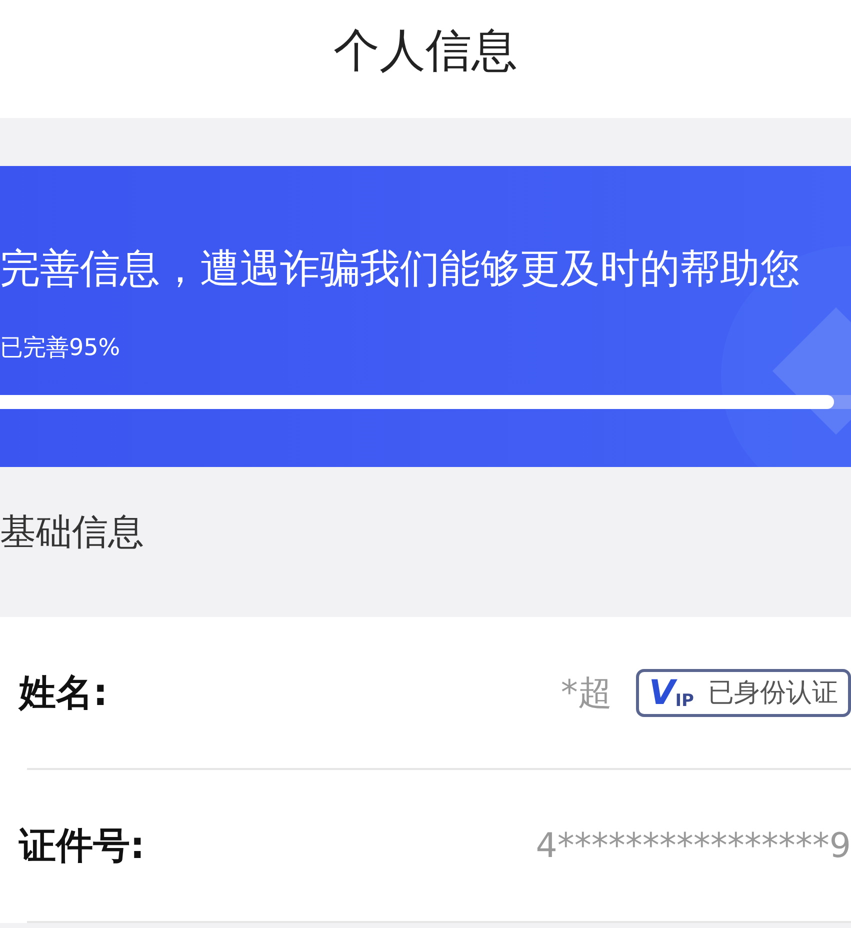  I want to click on field-value: 4****************9, so click(693, 846).